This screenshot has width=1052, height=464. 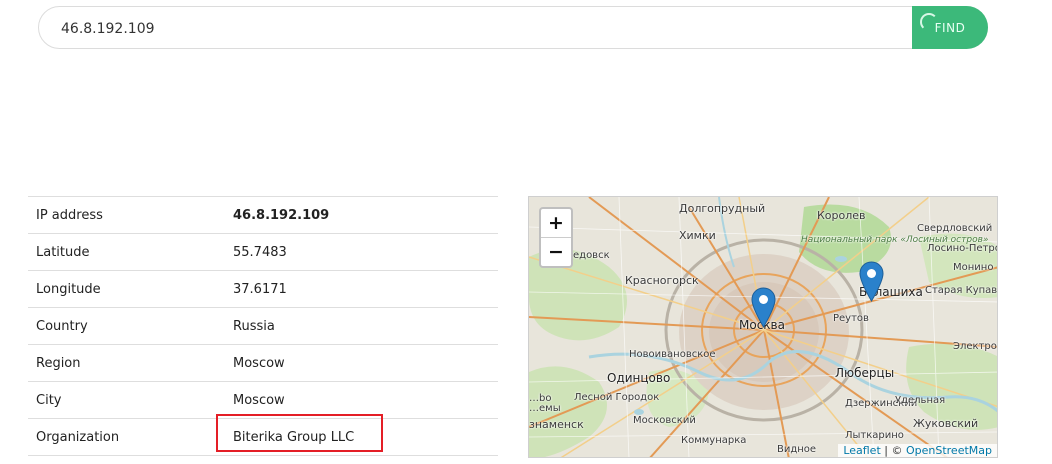 What do you see at coordinates (865, 373) in the screenshot?
I see `map-label: Люберцы` at bounding box center [865, 373].